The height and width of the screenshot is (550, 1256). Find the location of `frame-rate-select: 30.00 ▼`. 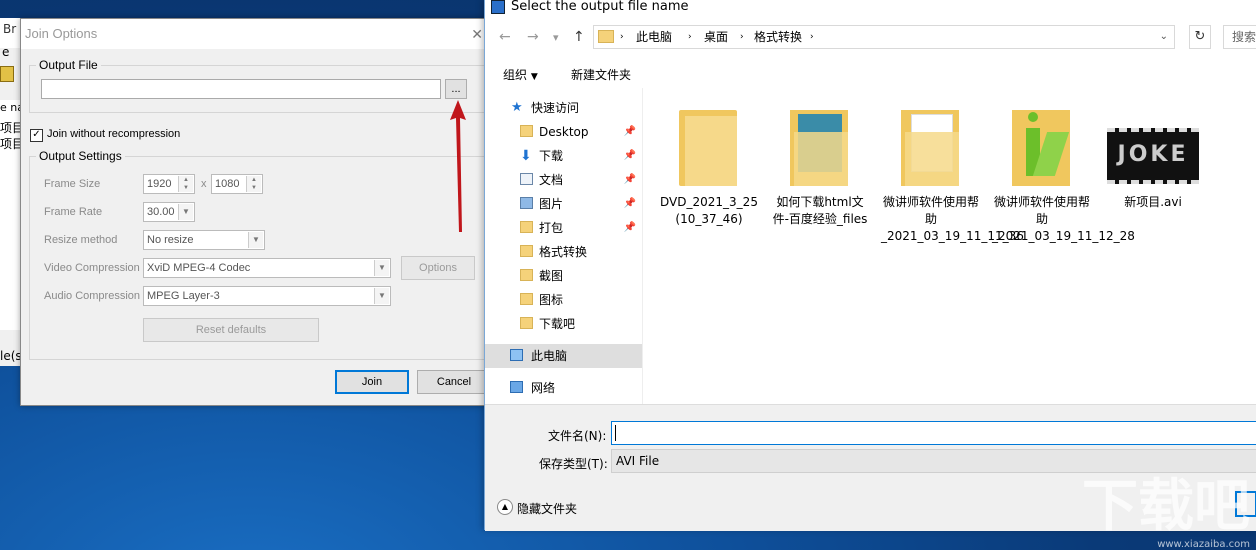

frame-rate-select: 30.00 ▼ is located at coordinates (169, 212).